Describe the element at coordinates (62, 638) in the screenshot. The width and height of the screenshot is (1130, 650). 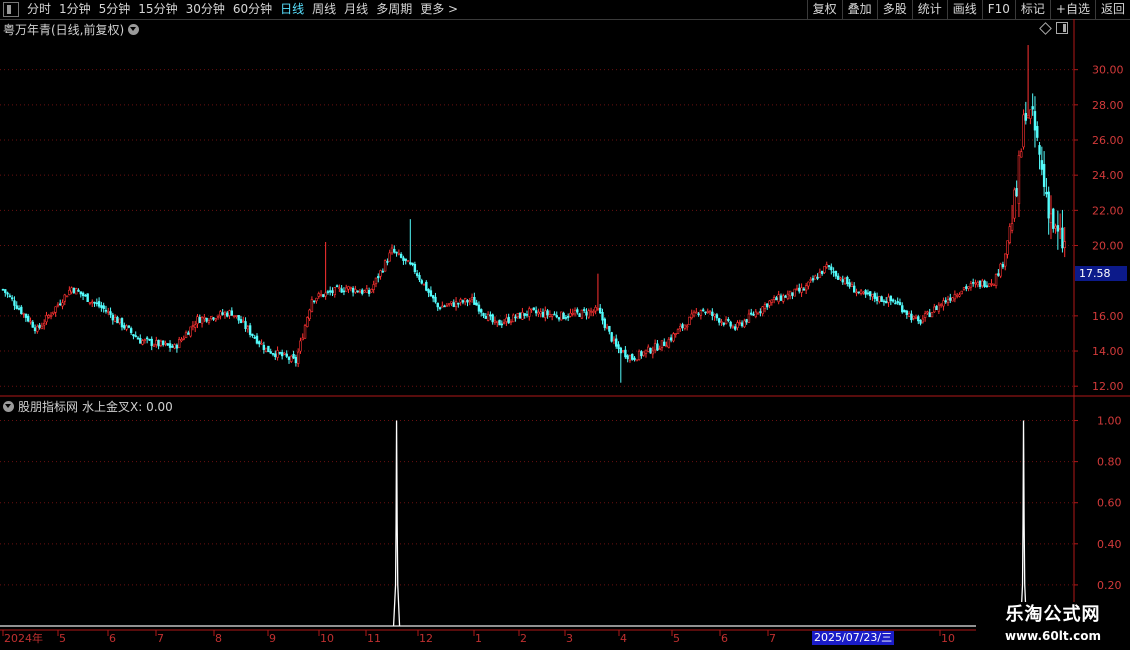
I see `time-tick-label: 5` at that location.